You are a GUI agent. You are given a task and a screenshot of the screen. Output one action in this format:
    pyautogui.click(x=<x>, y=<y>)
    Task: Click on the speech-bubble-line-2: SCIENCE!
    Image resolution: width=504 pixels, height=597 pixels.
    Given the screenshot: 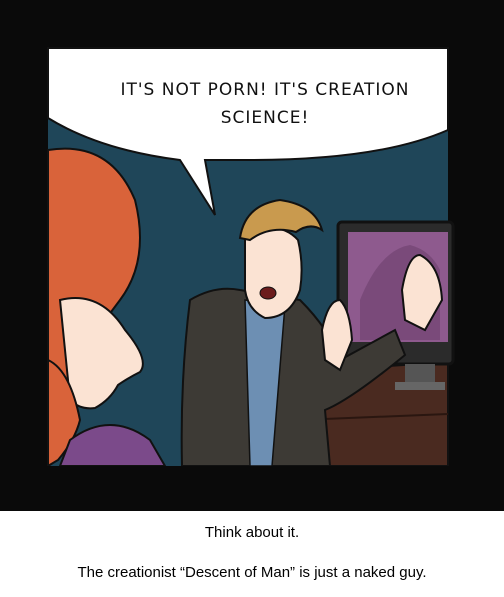 What is the action you would take?
    pyautogui.click(x=265, y=118)
    